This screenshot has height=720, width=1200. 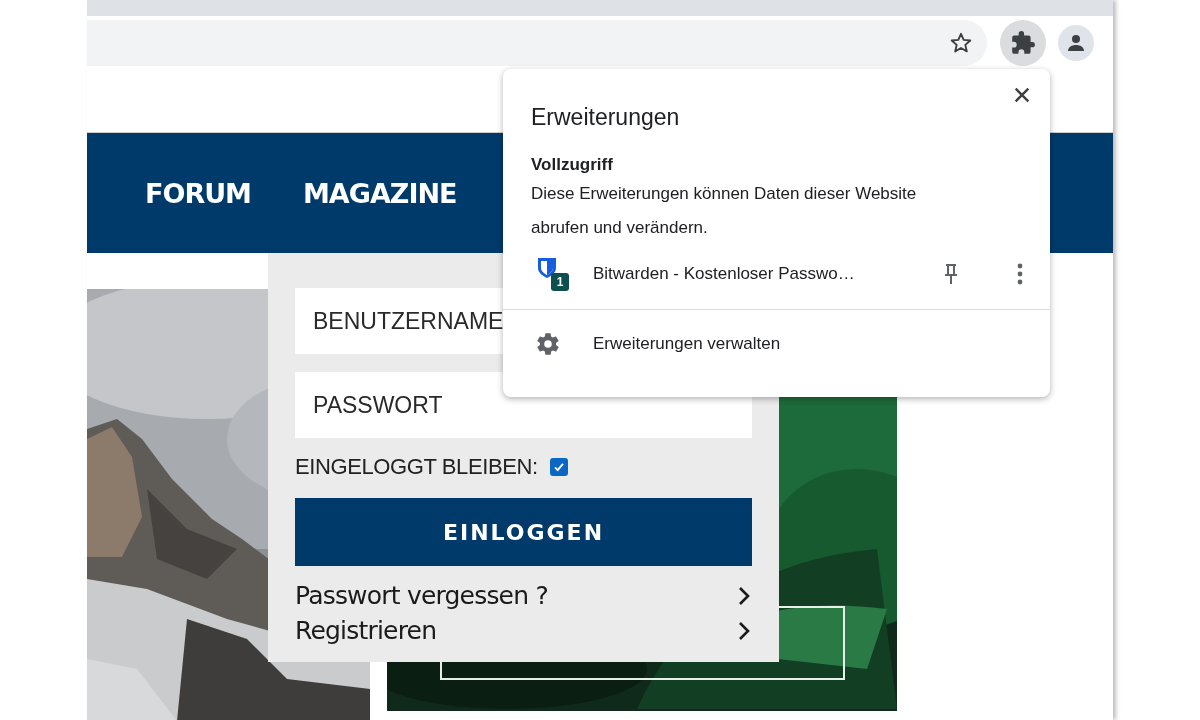 I want to click on gear-icon, so click(x=548, y=344).